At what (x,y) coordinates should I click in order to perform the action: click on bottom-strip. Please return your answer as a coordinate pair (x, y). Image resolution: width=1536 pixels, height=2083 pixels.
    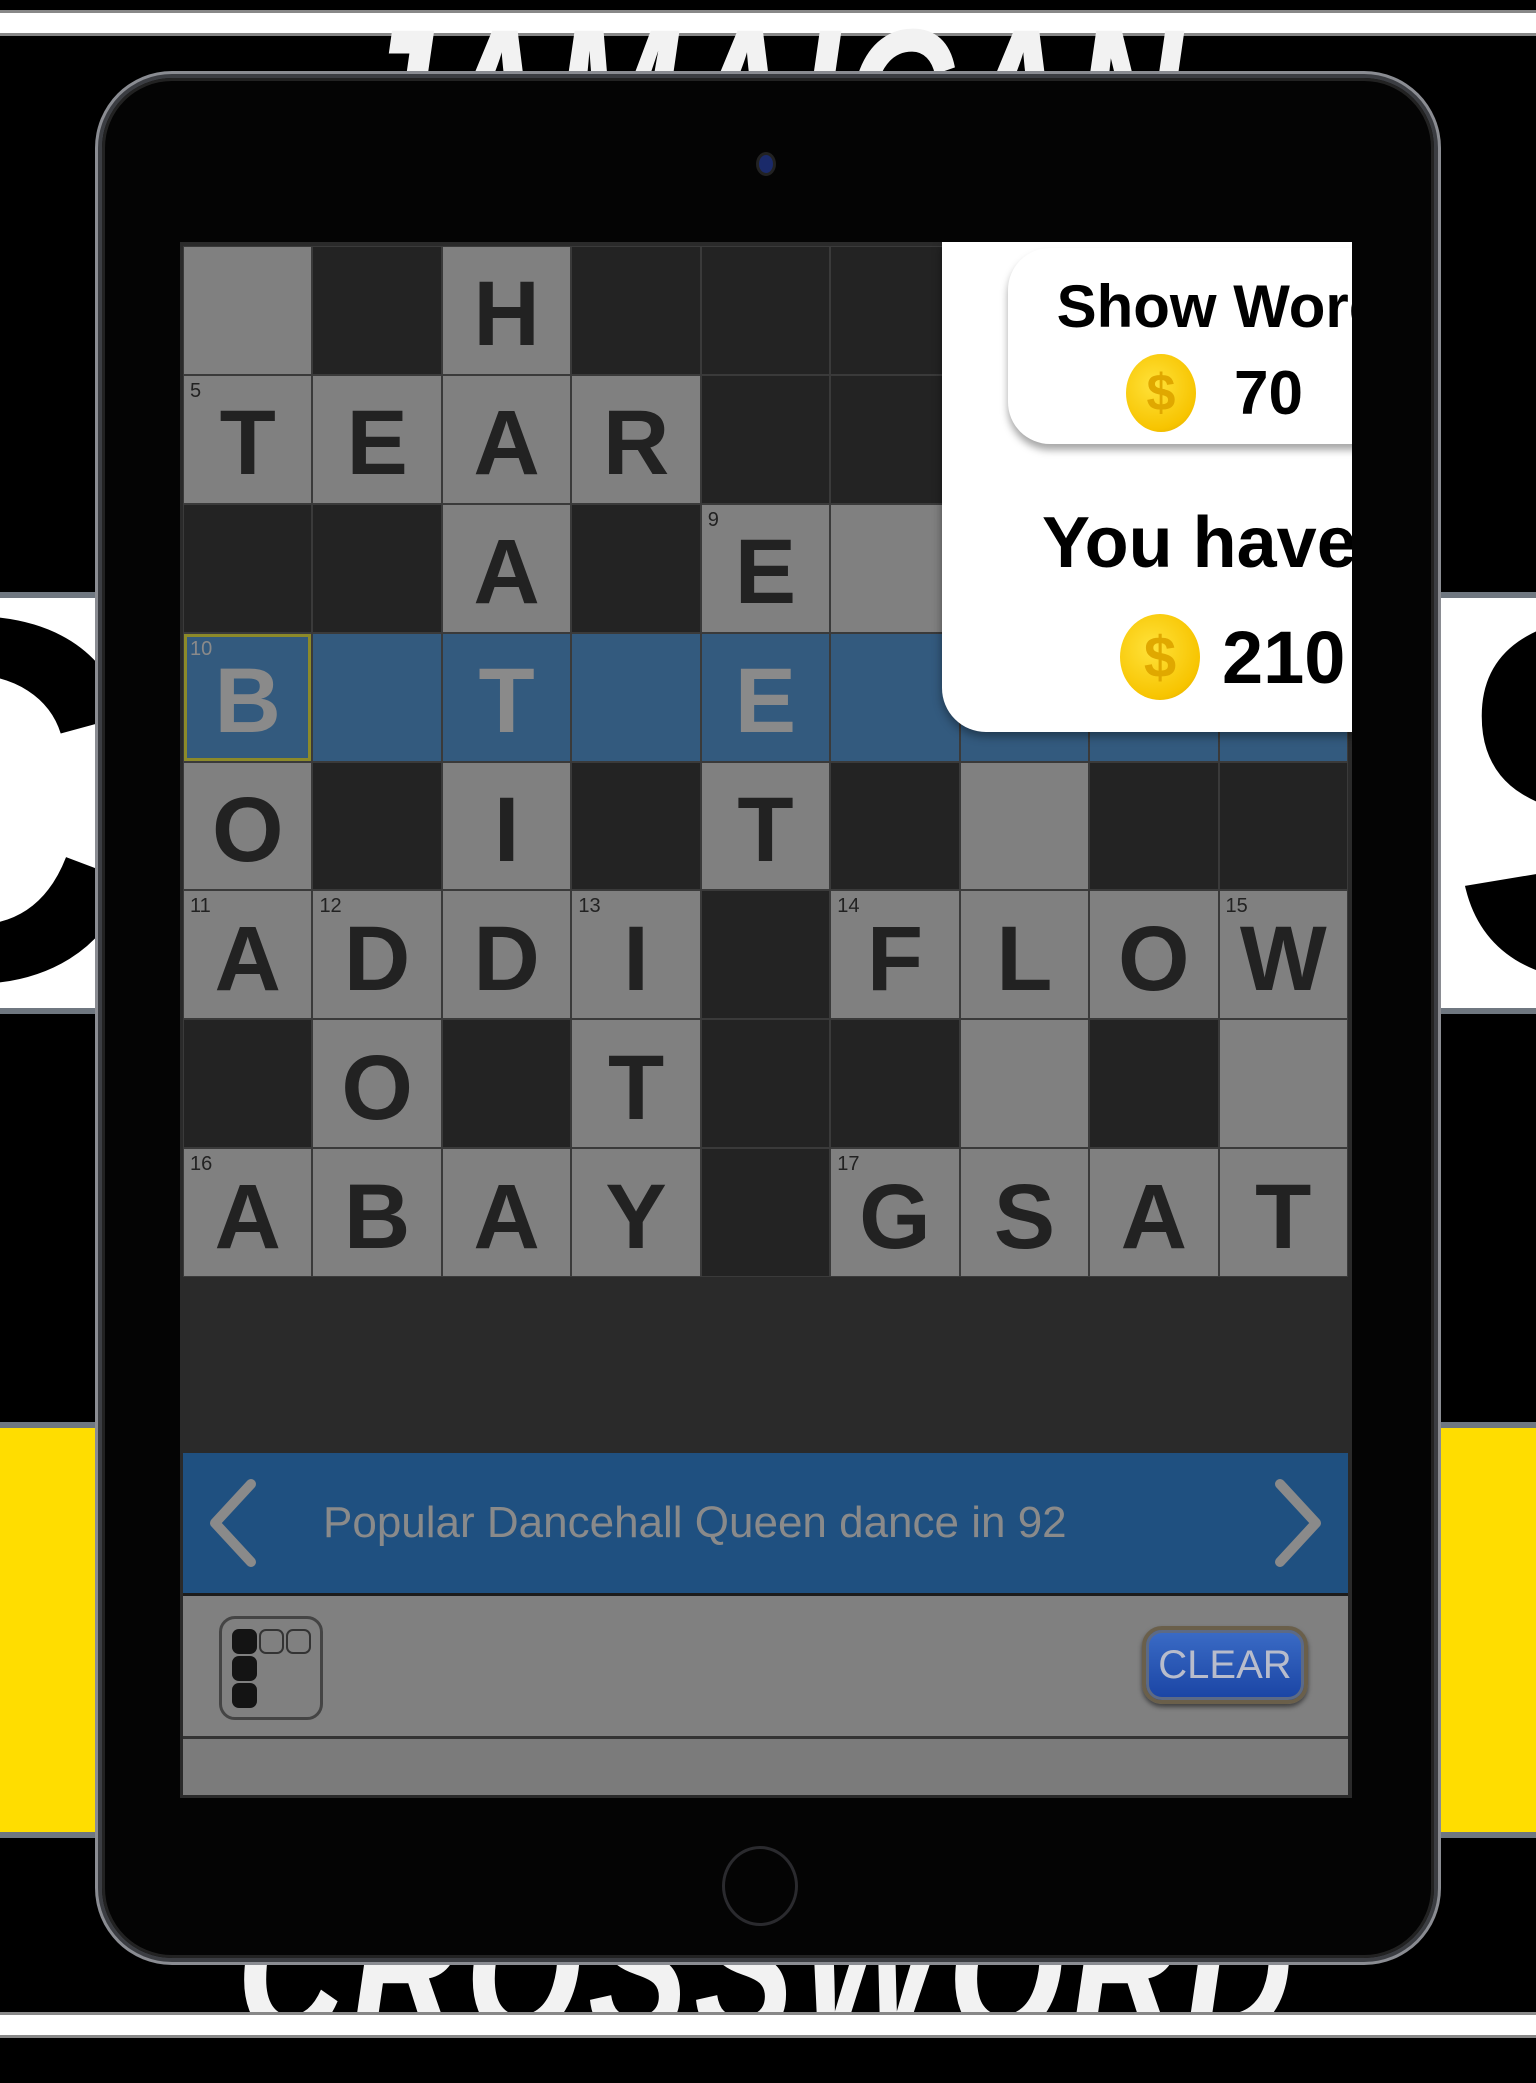
    Looking at the image, I should click on (765, 1767).